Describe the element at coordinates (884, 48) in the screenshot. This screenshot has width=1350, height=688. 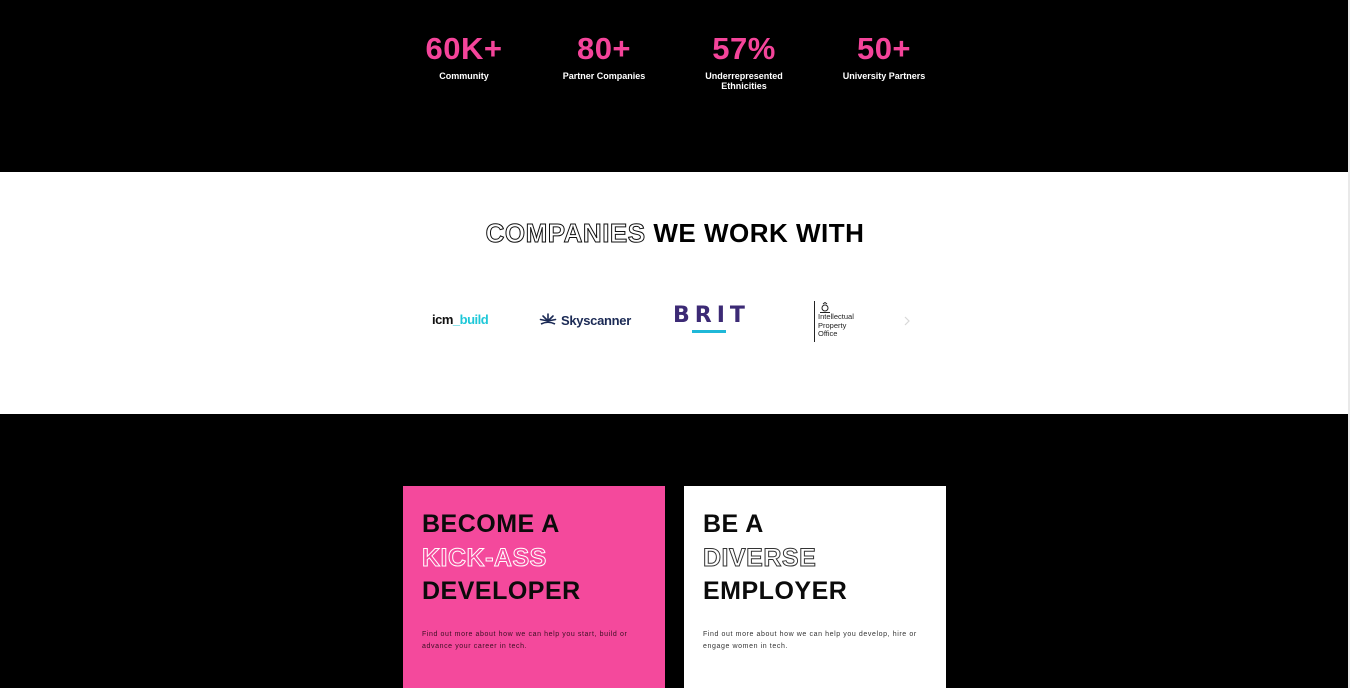
I see `stat-value: 50+` at that location.